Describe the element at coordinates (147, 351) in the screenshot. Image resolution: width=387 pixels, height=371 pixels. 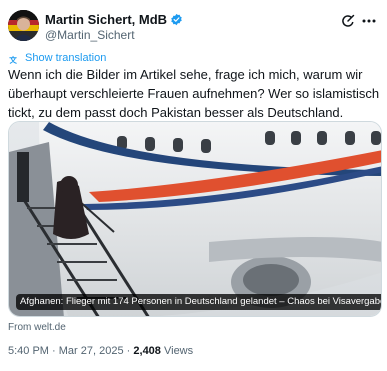
I see `views-count: 2,408` at that location.